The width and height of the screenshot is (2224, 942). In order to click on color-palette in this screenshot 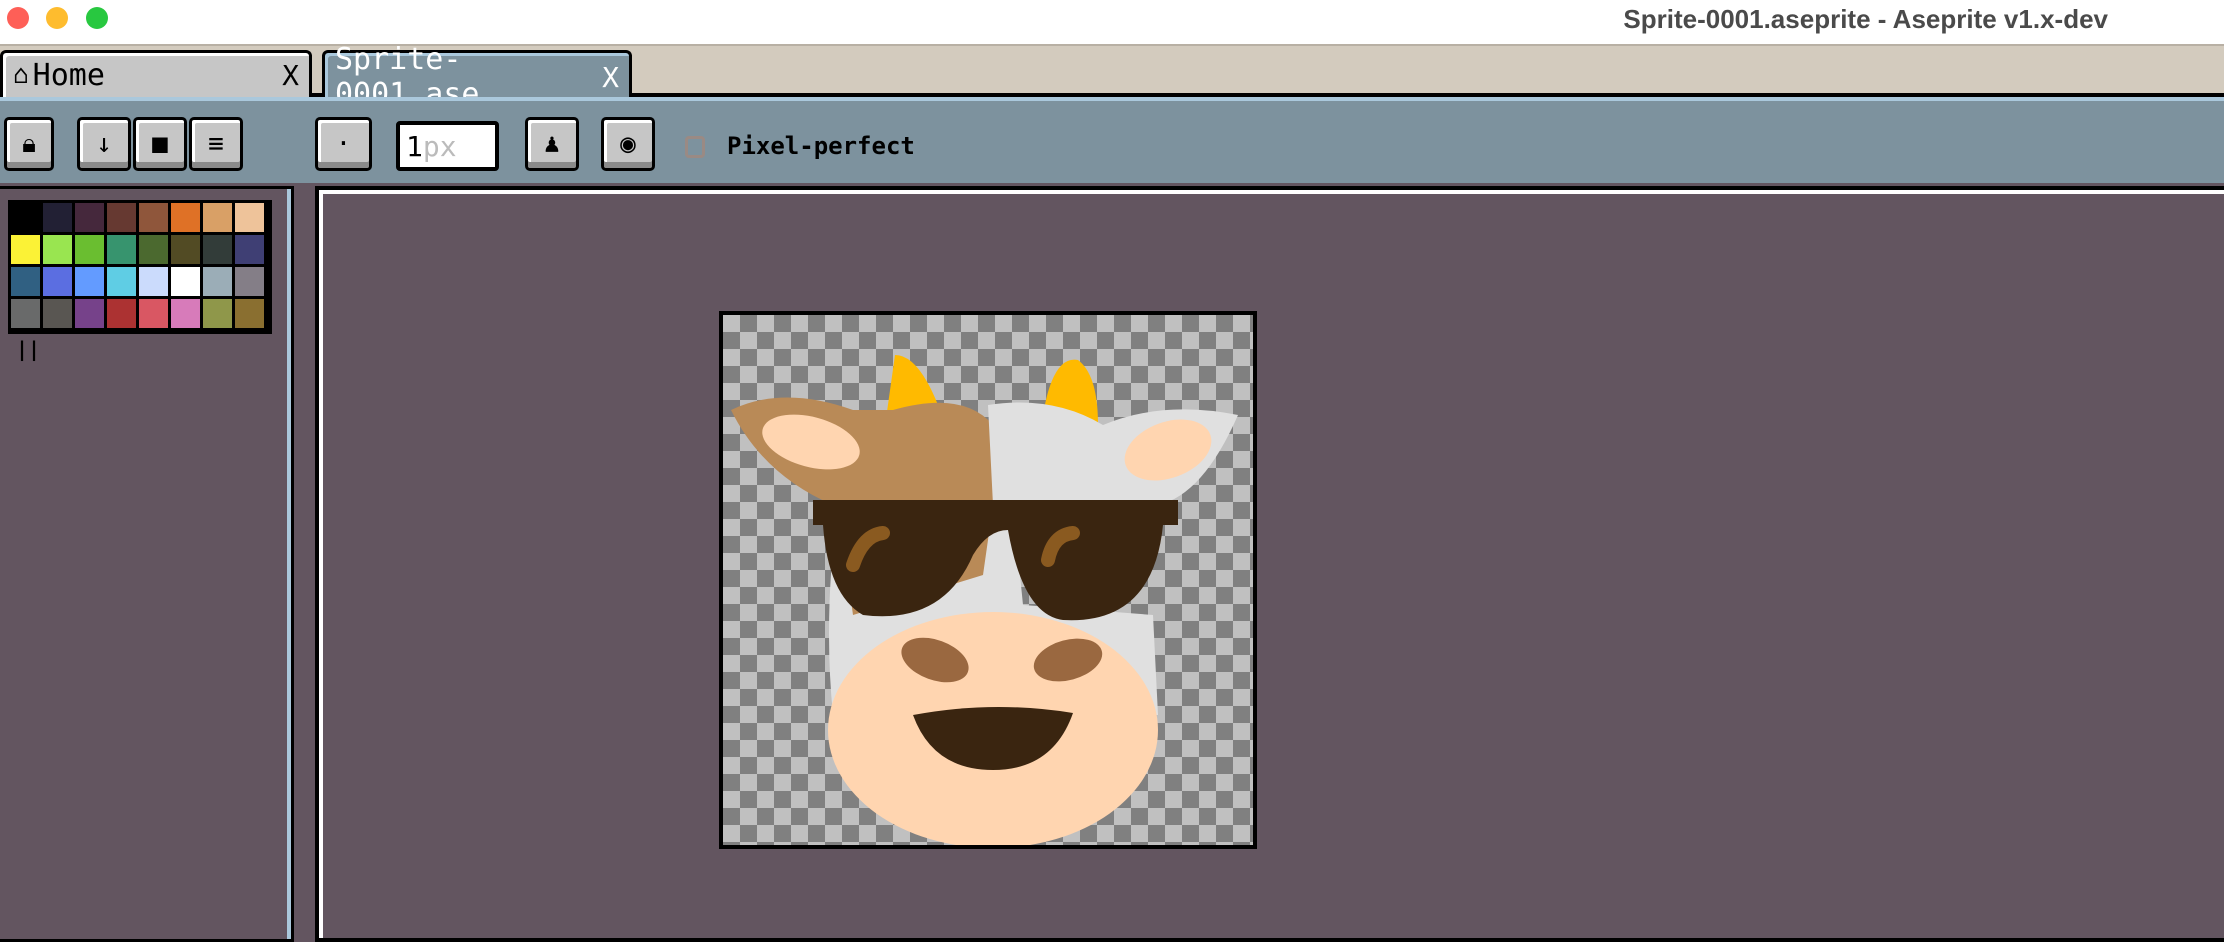, I will do `click(140, 267)`.